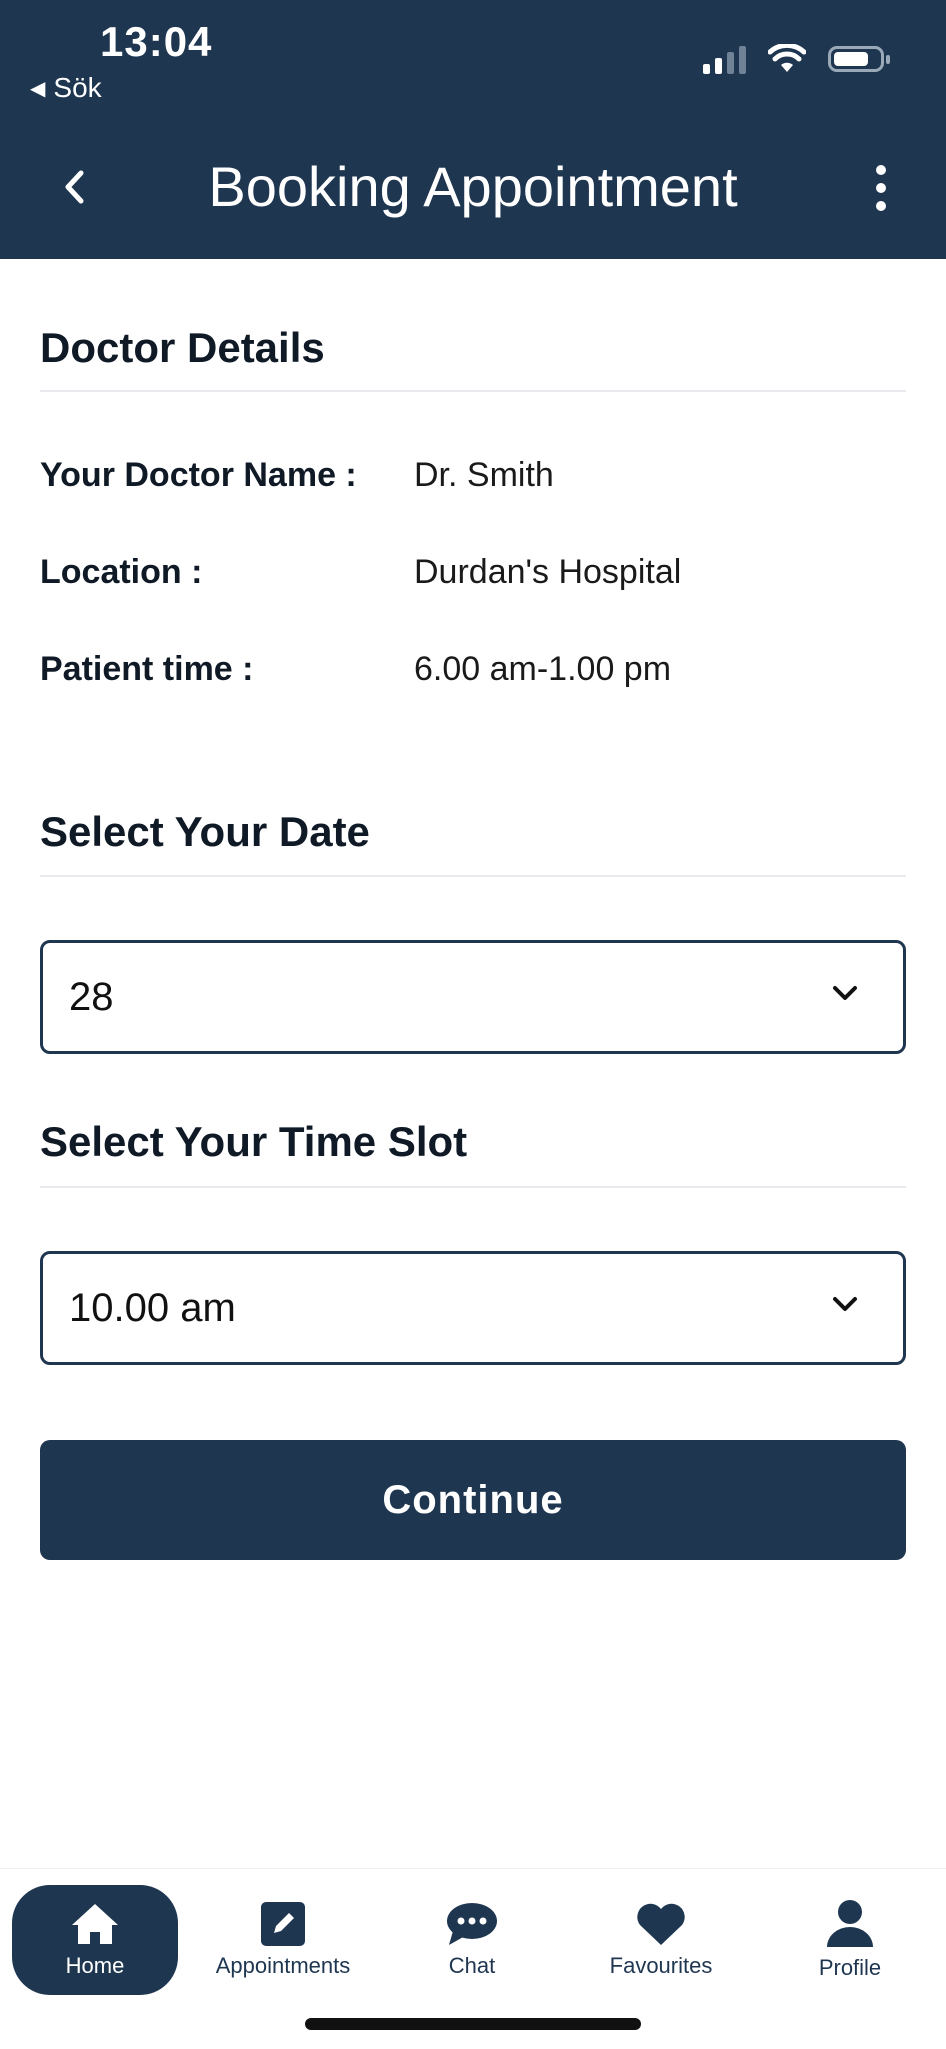 This screenshot has height=2049, width=946. Describe the element at coordinates (152, 1307) in the screenshot. I see `time-slot-select-value: 10.00 am` at that location.